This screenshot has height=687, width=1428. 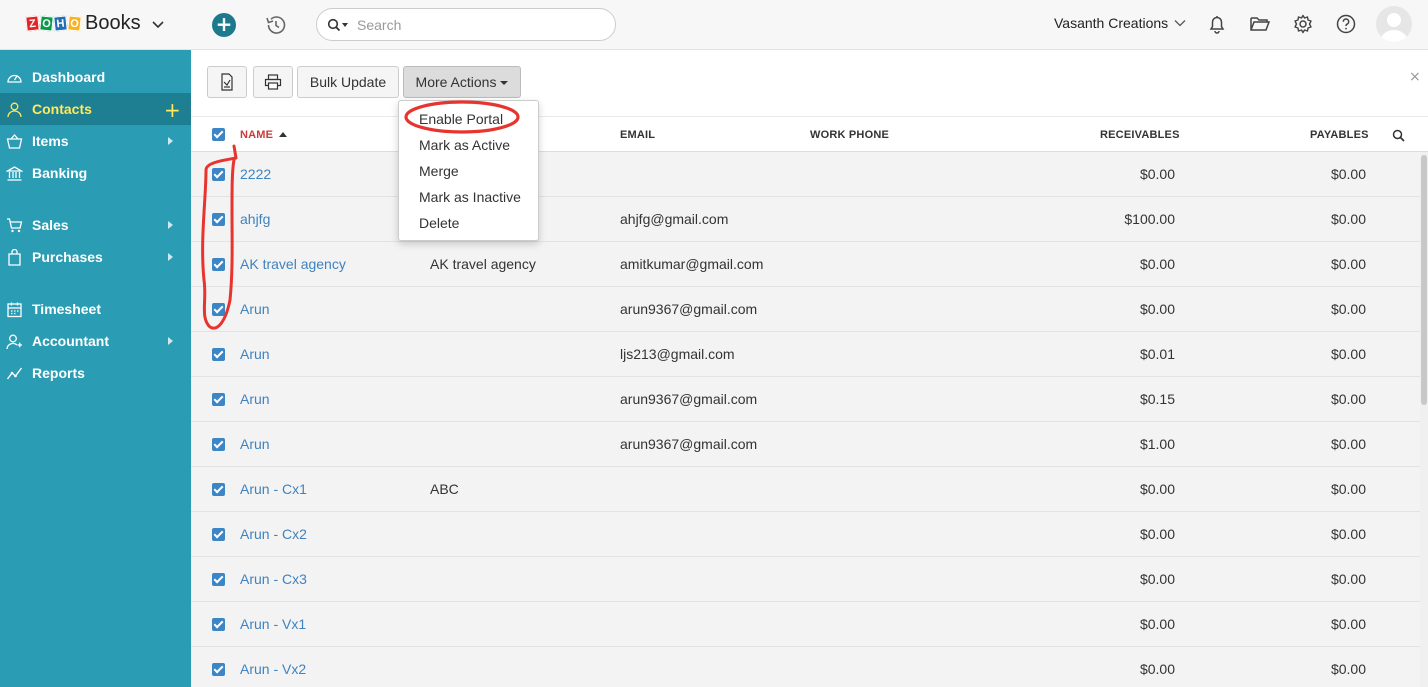 I want to click on column-header-name: NAME, so click(x=264, y=135).